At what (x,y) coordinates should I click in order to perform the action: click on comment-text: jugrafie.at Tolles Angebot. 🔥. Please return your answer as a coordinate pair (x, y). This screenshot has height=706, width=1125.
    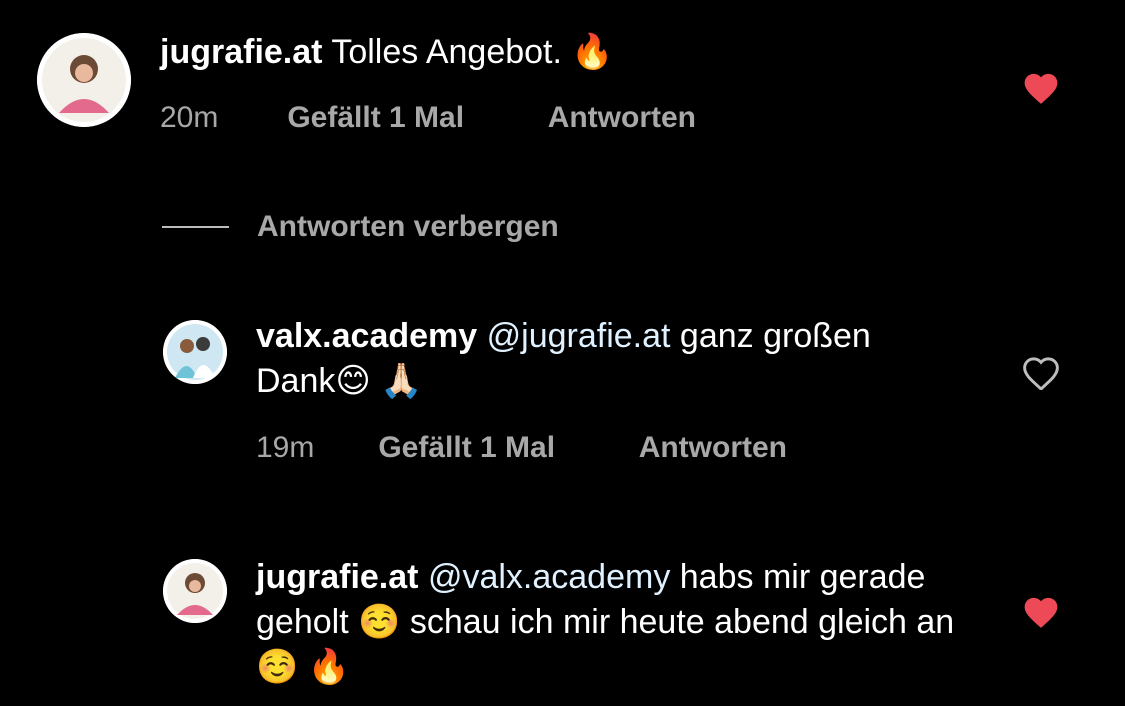
    Looking at the image, I should click on (560, 52).